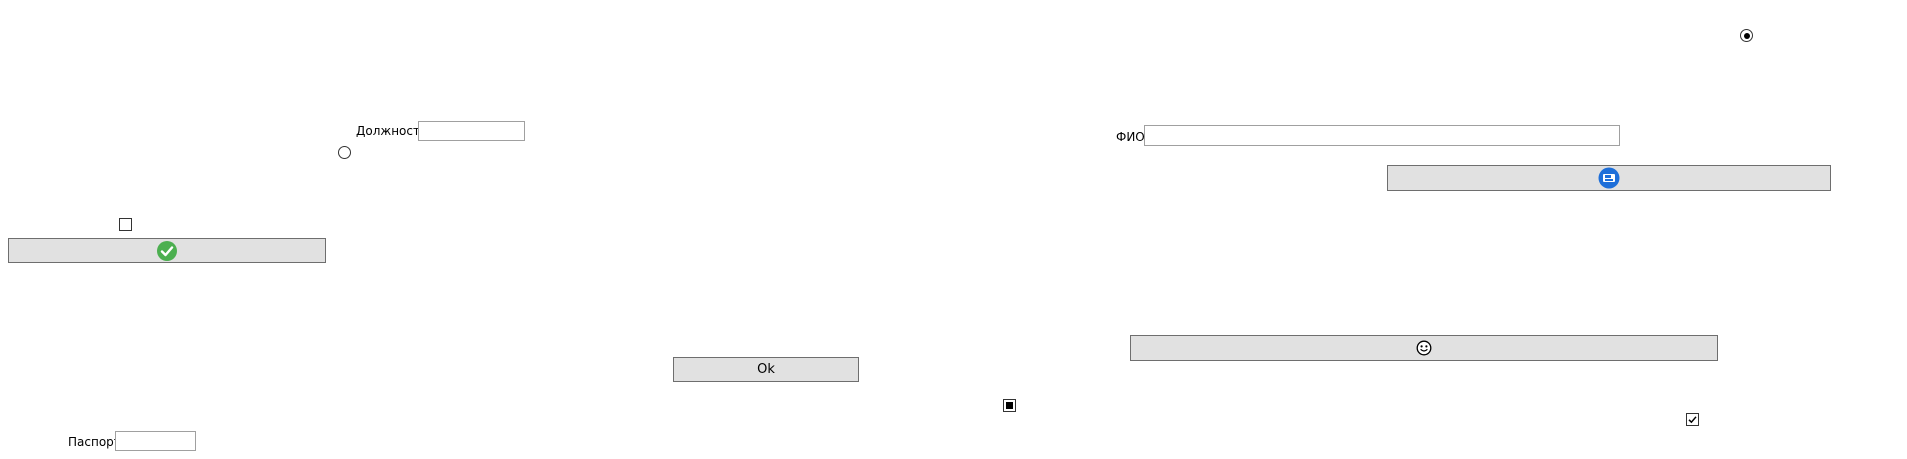 The width and height of the screenshot is (1907, 459). What do you see at coordinates (1009, 405) in the screenshot?
I see `checkbox-middle` at bounding box center [1009, 405].